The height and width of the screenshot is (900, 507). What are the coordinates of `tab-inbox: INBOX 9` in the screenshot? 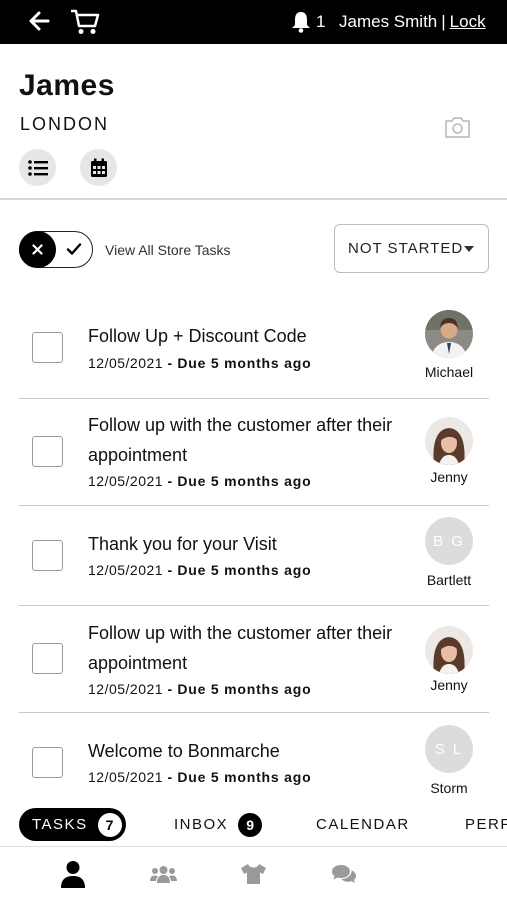 It's located at (218, 824).